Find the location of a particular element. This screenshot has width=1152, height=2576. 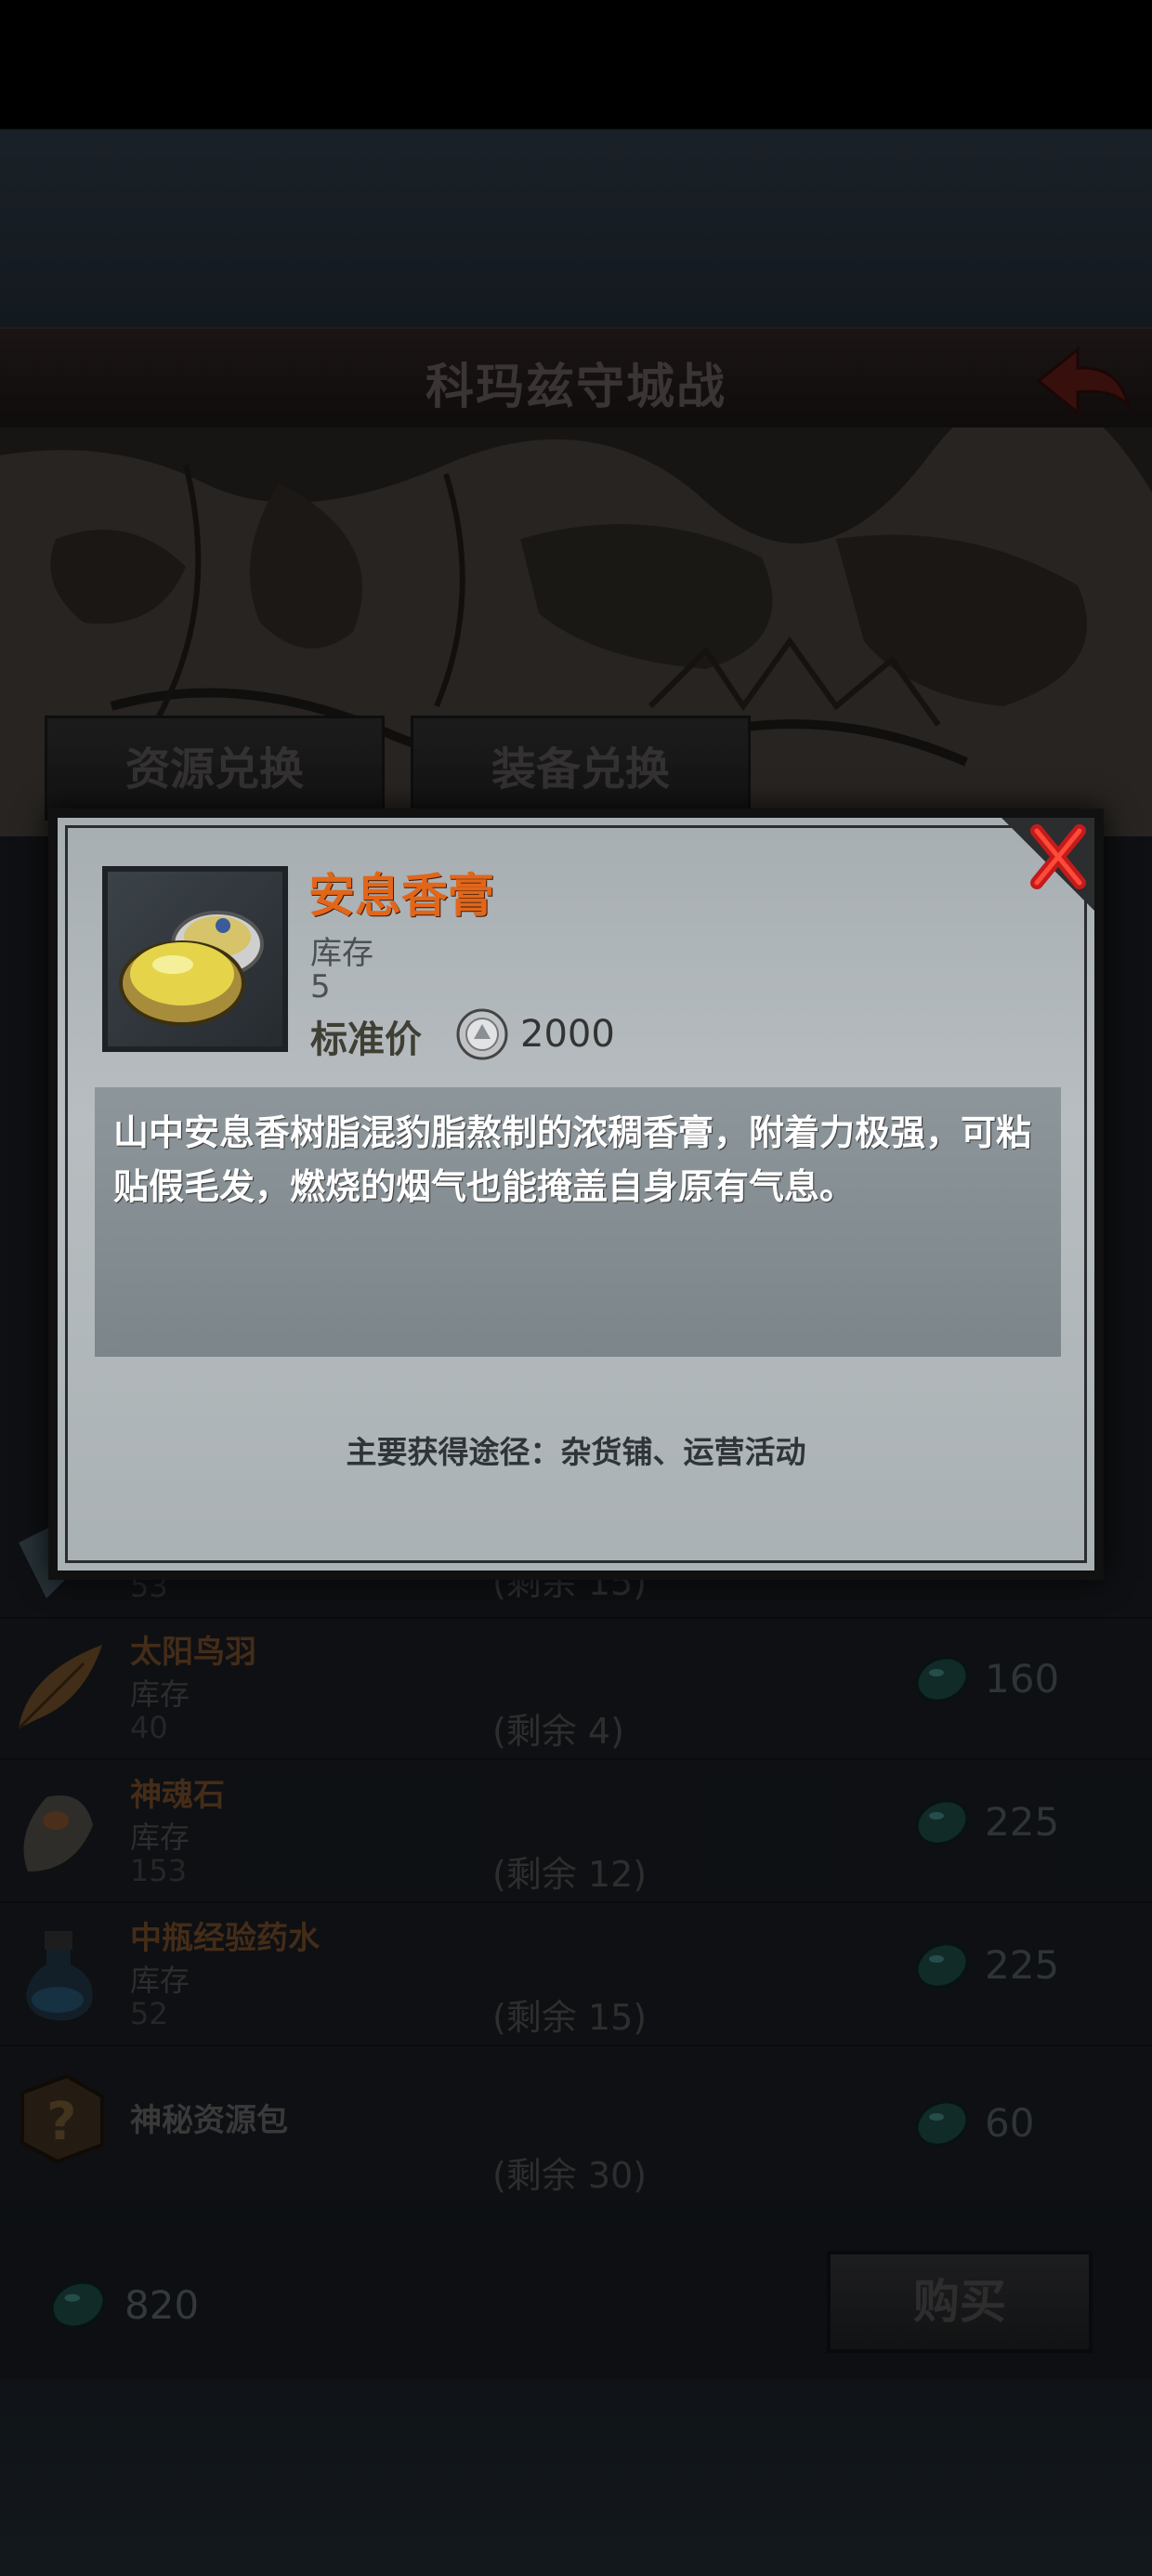

silver-coin-icon is located at coordinates (482, 1034).